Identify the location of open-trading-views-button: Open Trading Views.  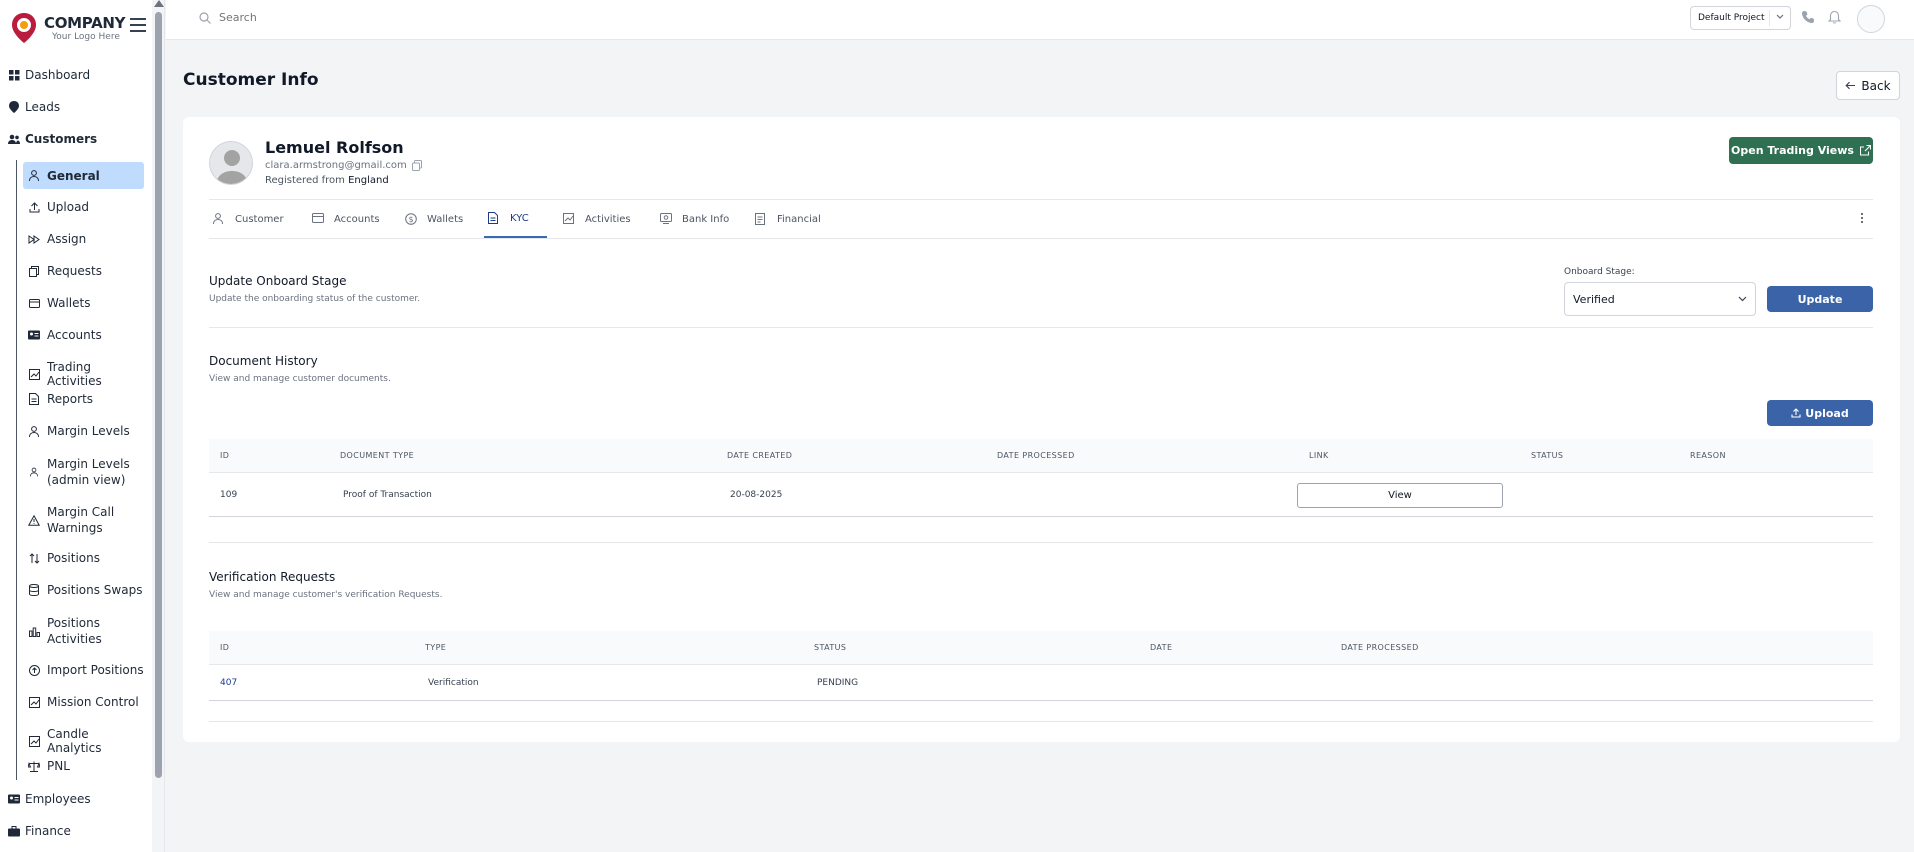
(1801, 150).